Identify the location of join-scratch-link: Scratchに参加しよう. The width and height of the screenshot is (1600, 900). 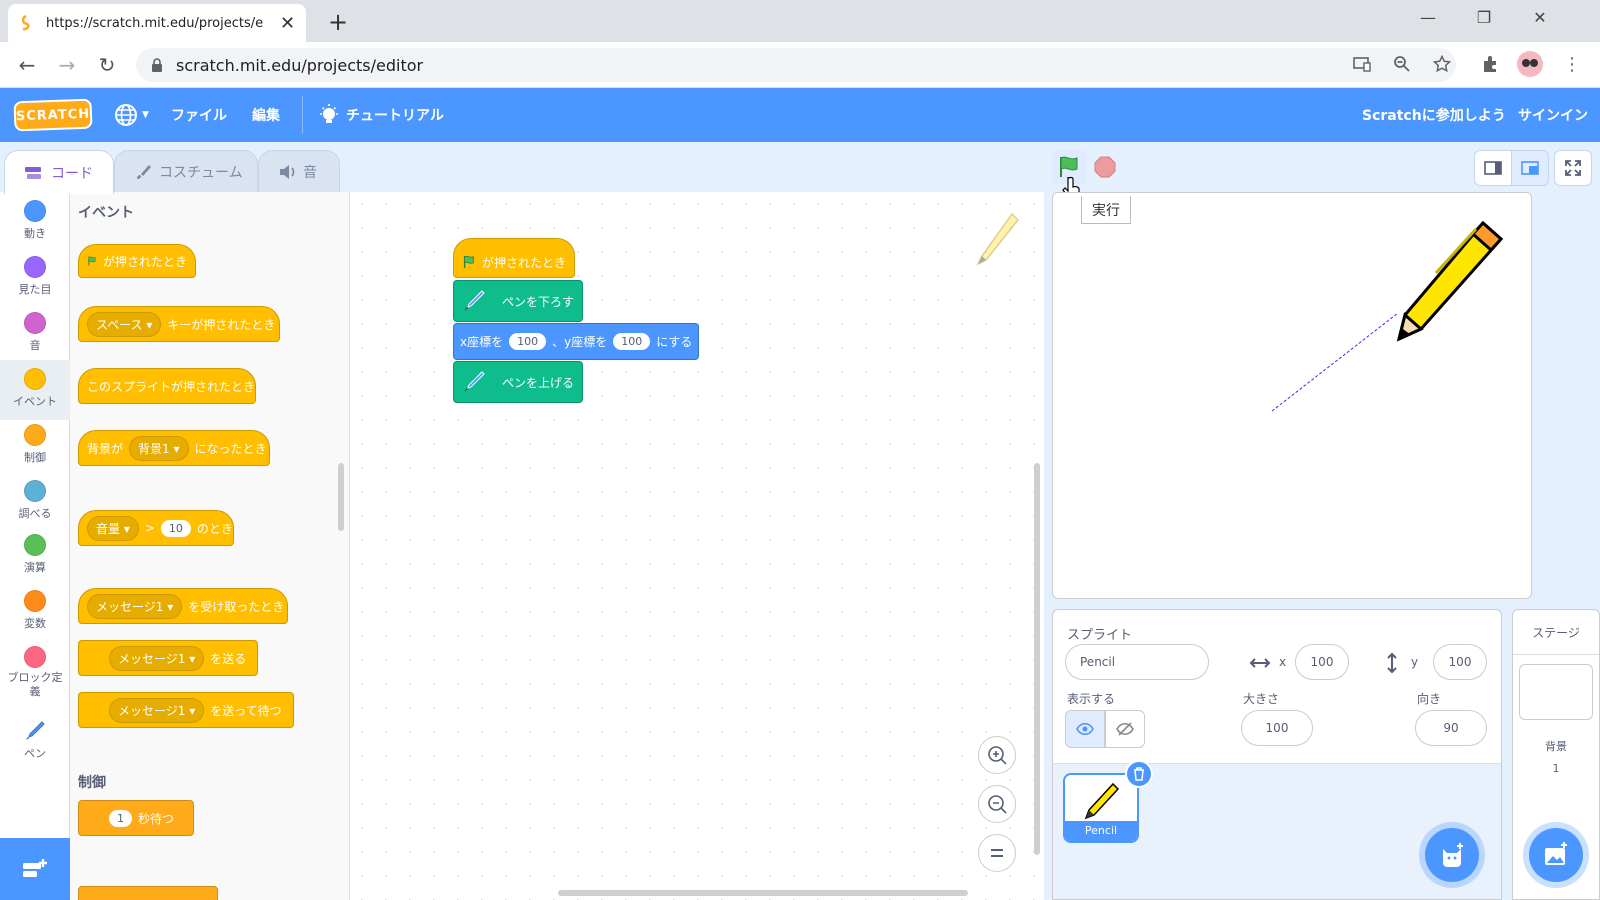
(1434, 115).